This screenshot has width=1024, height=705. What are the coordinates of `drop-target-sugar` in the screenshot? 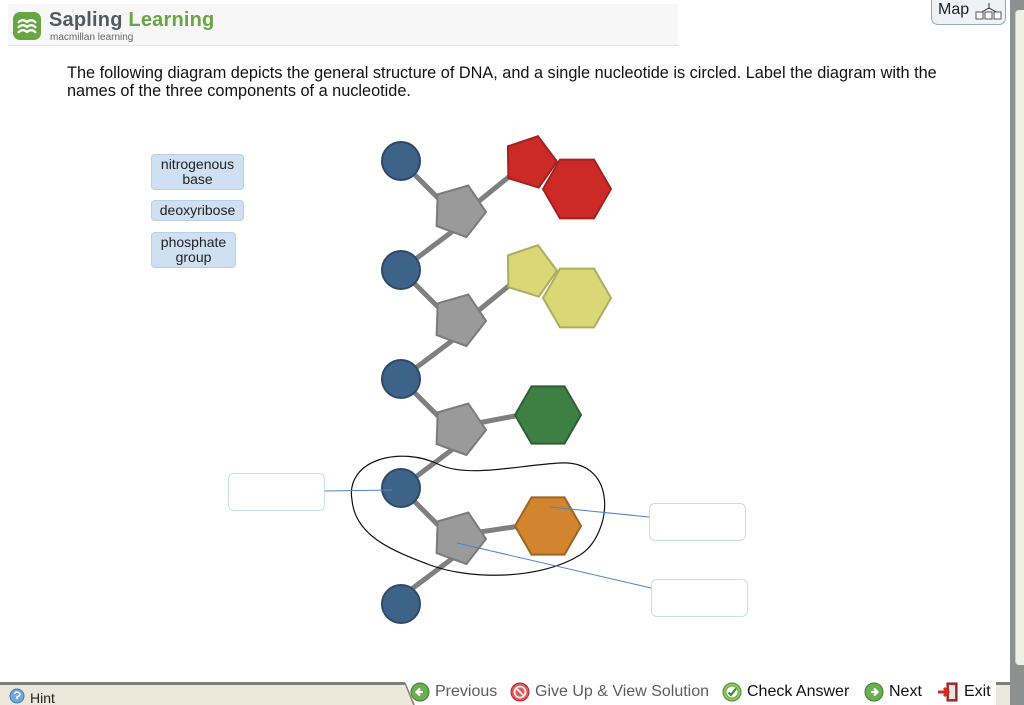 It's located at (699, 598).